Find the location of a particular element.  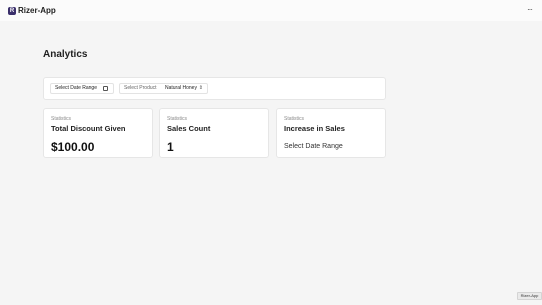

calendar-icon is located at coordinates (105, 88).